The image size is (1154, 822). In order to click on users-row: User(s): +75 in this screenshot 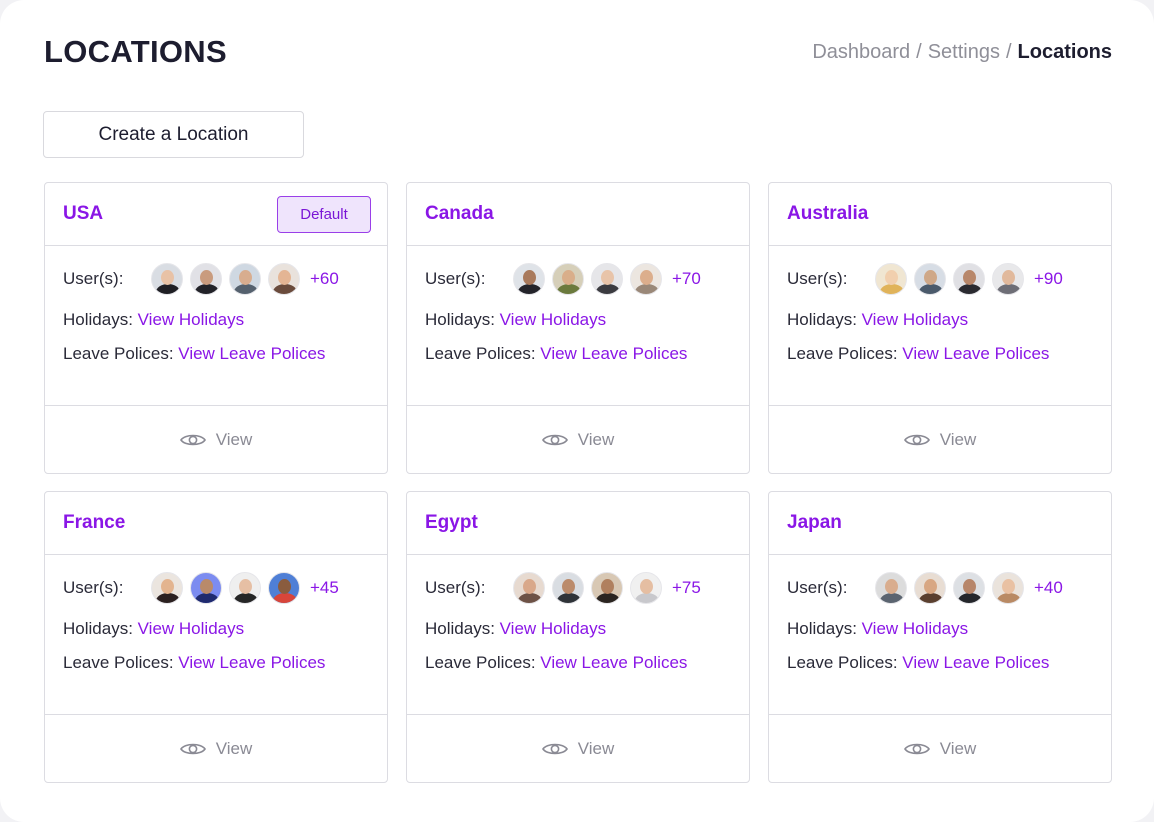, I will do `click(578, 588)`.